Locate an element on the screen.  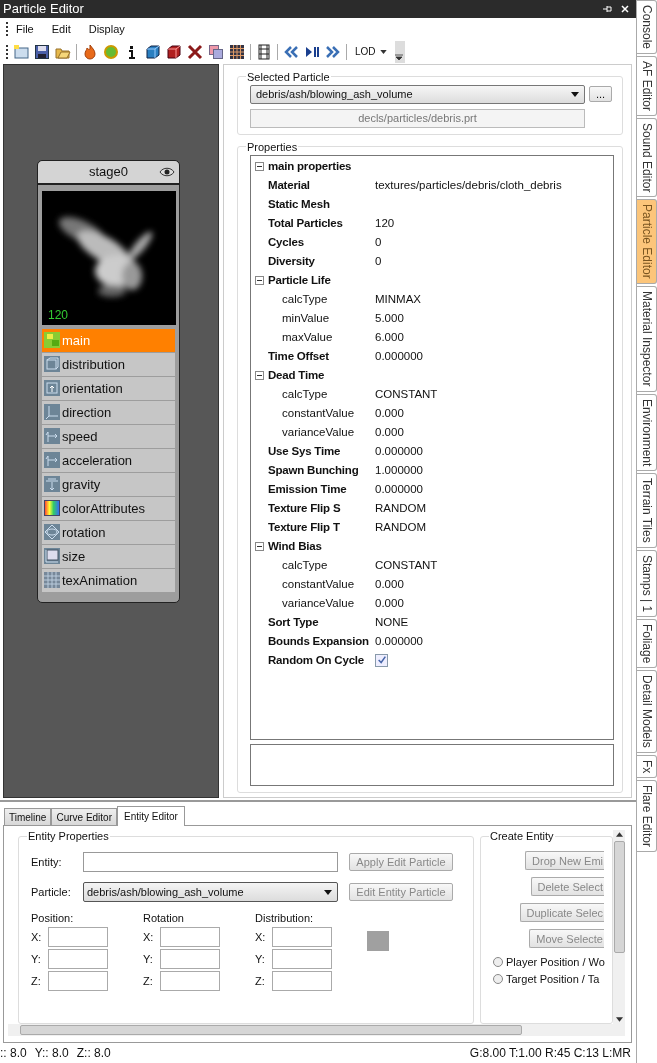
group-title: Selected Particle is located at coordinates (288, 76).